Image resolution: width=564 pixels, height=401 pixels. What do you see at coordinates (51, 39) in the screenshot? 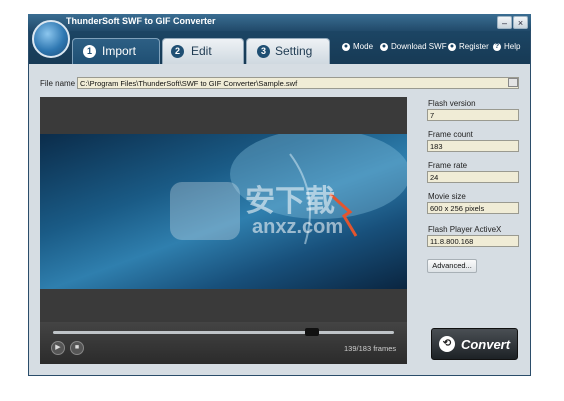
I see `app-logo` at bounding box center [51, 39].